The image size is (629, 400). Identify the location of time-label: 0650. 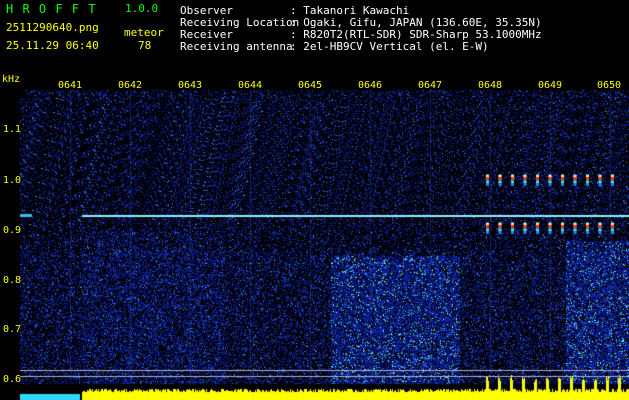
(609, 85).